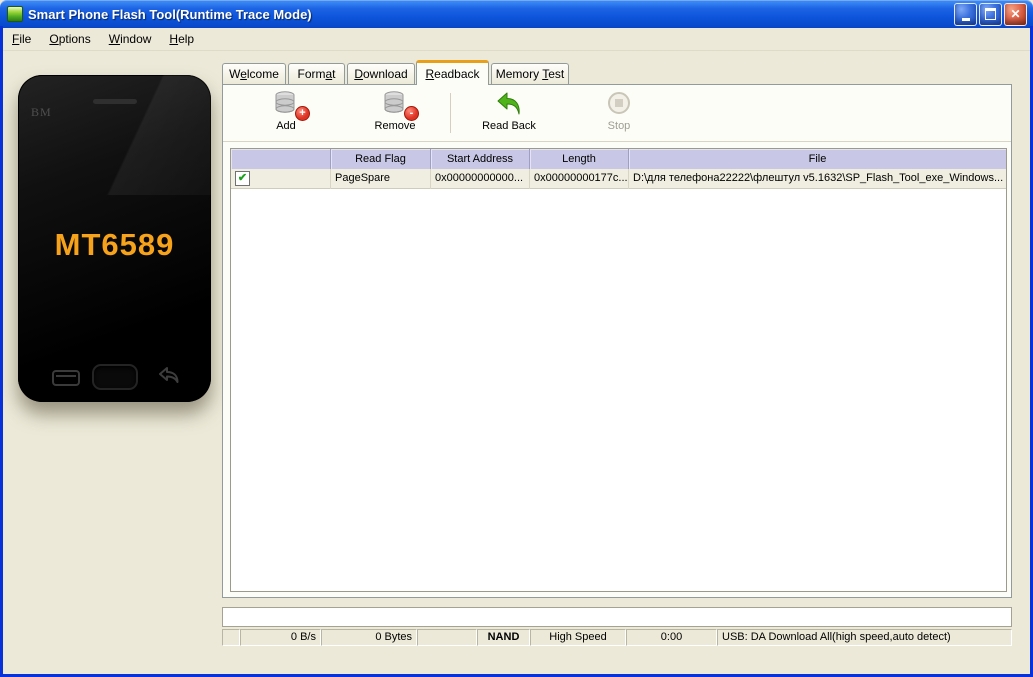 The width and height of the screenshot is (1033, 677). I want to click on tab-format: Format, so click(316, 73).